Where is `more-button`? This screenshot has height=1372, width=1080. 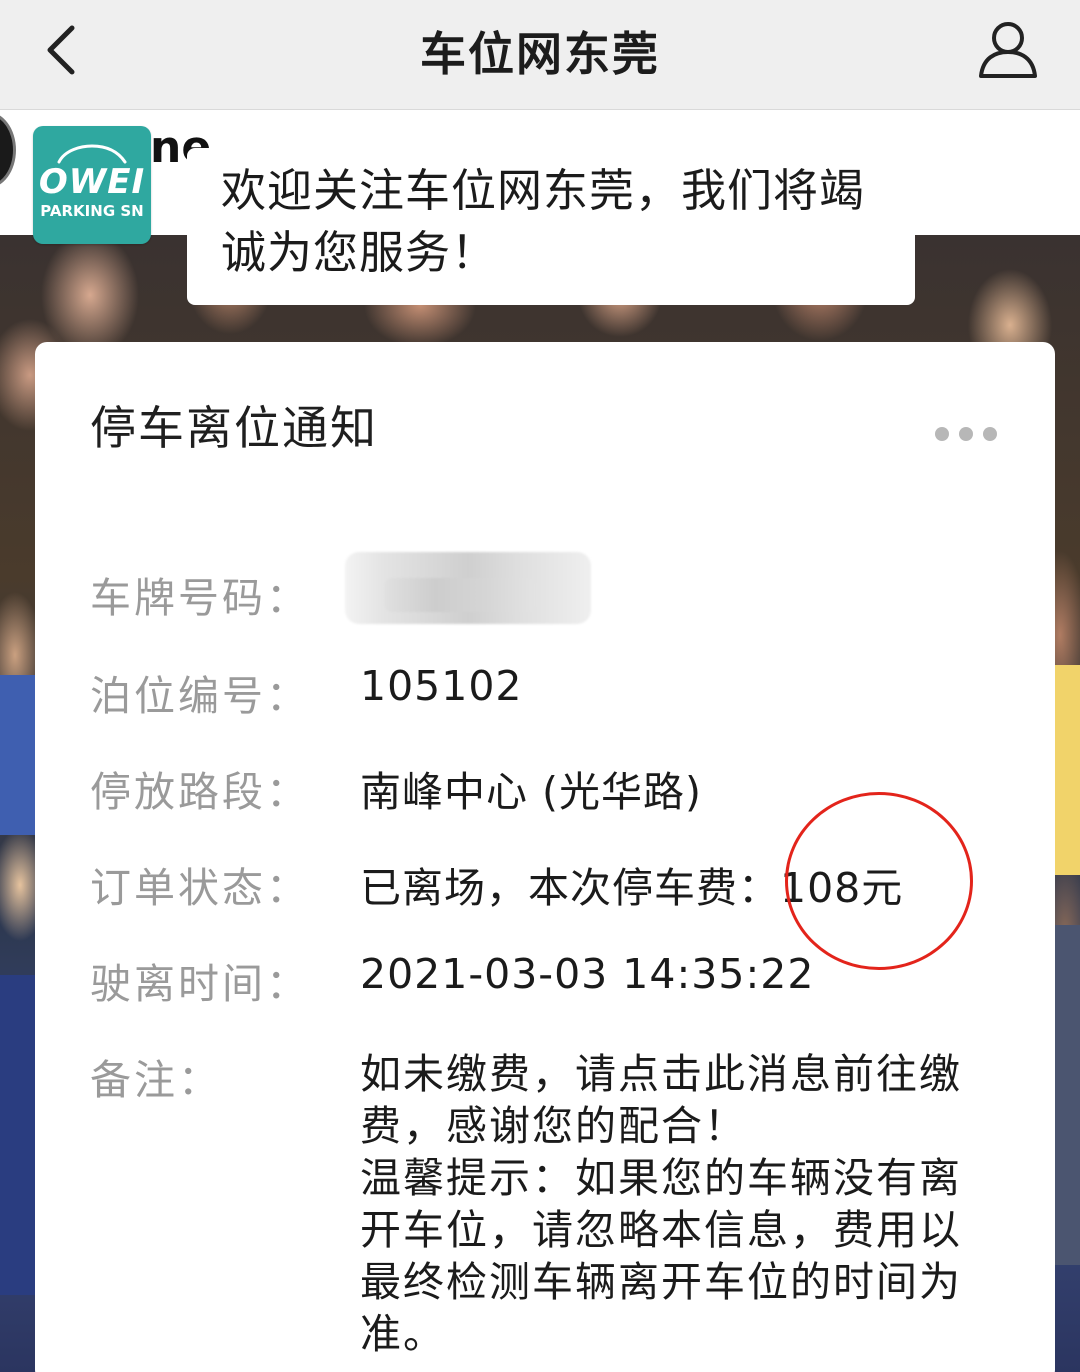
more-button is located at coordinates (968, 434).